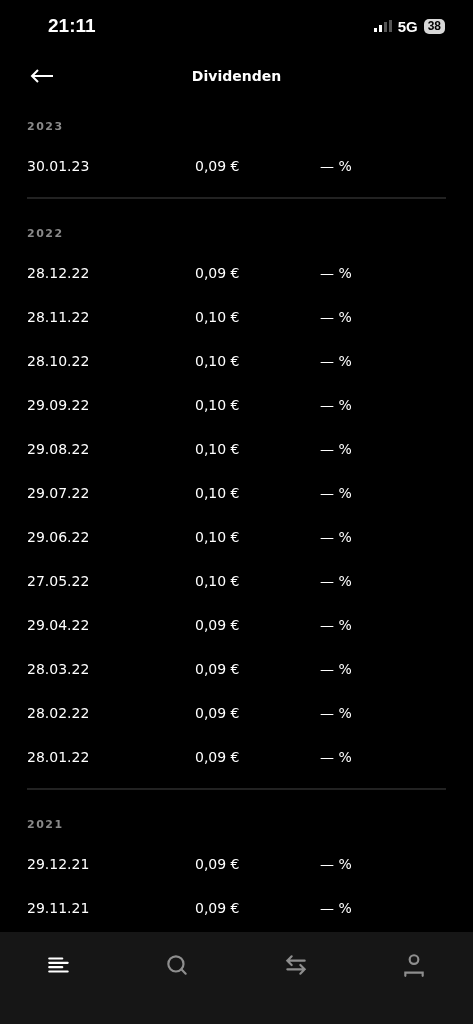 The image size is (473, 1024). I want to click on dividend-date: 28.12.22, so click(58, 273).